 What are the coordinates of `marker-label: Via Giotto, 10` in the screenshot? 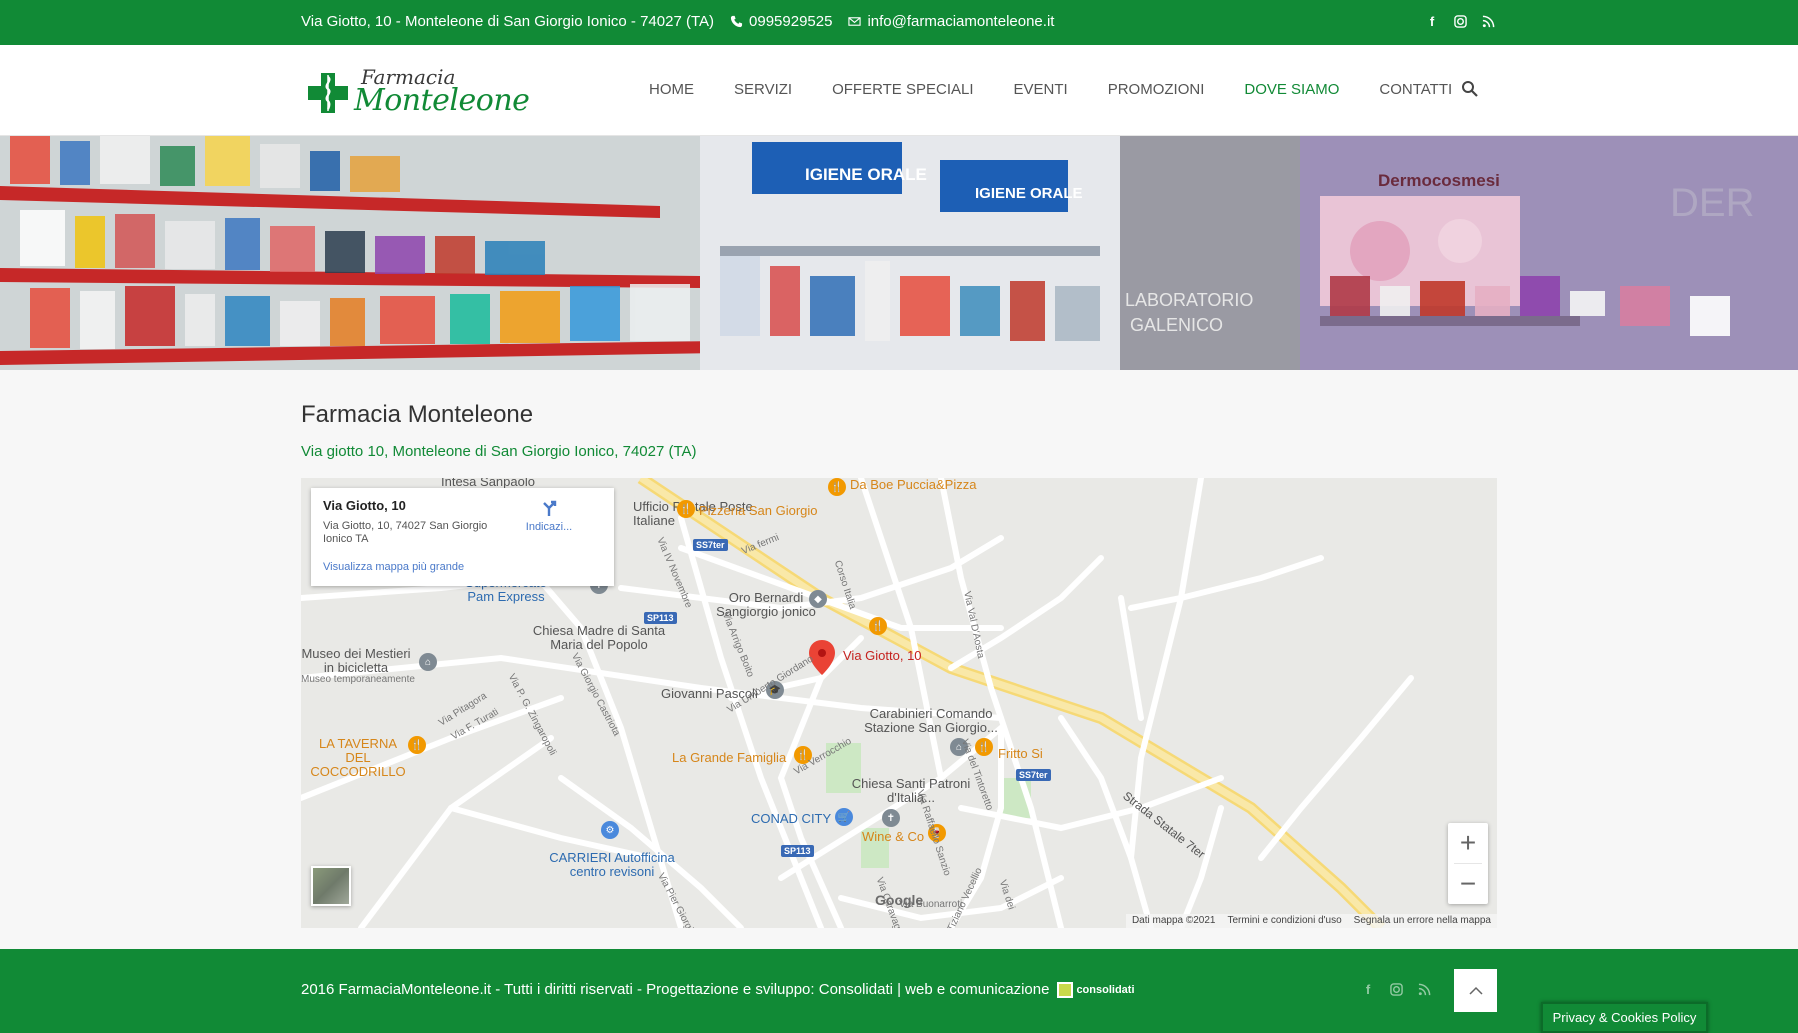 It's located at (882, 656).